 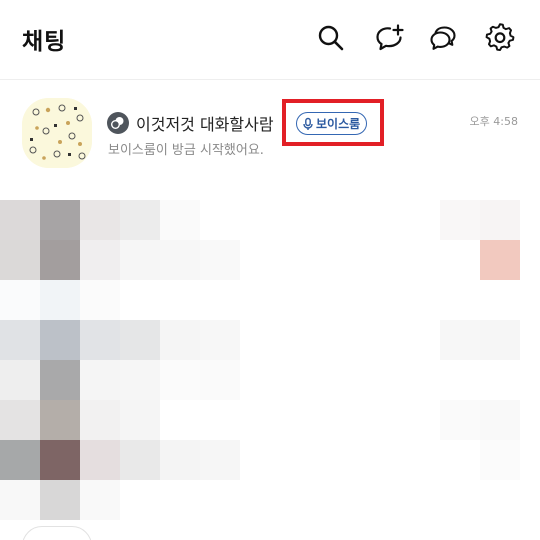 I want to click on open-chat-icon, so click(x=443, y=38).